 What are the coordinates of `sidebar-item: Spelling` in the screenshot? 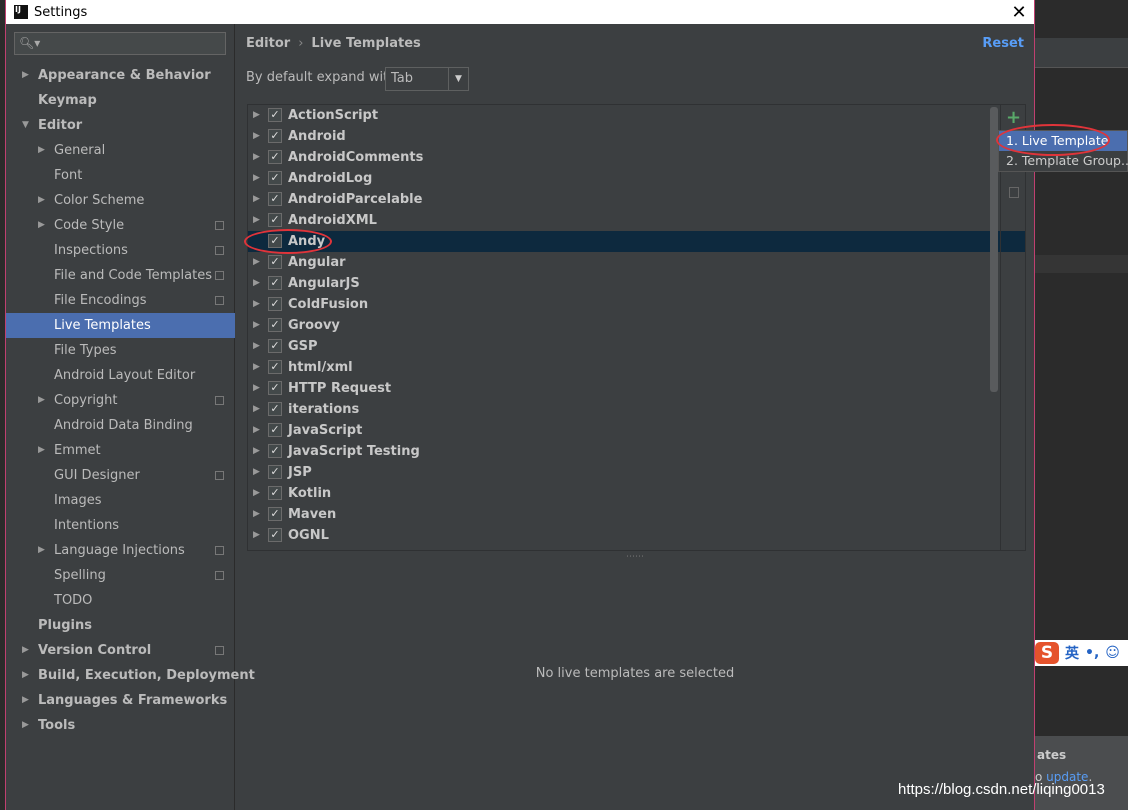 It's located at (120, 575).